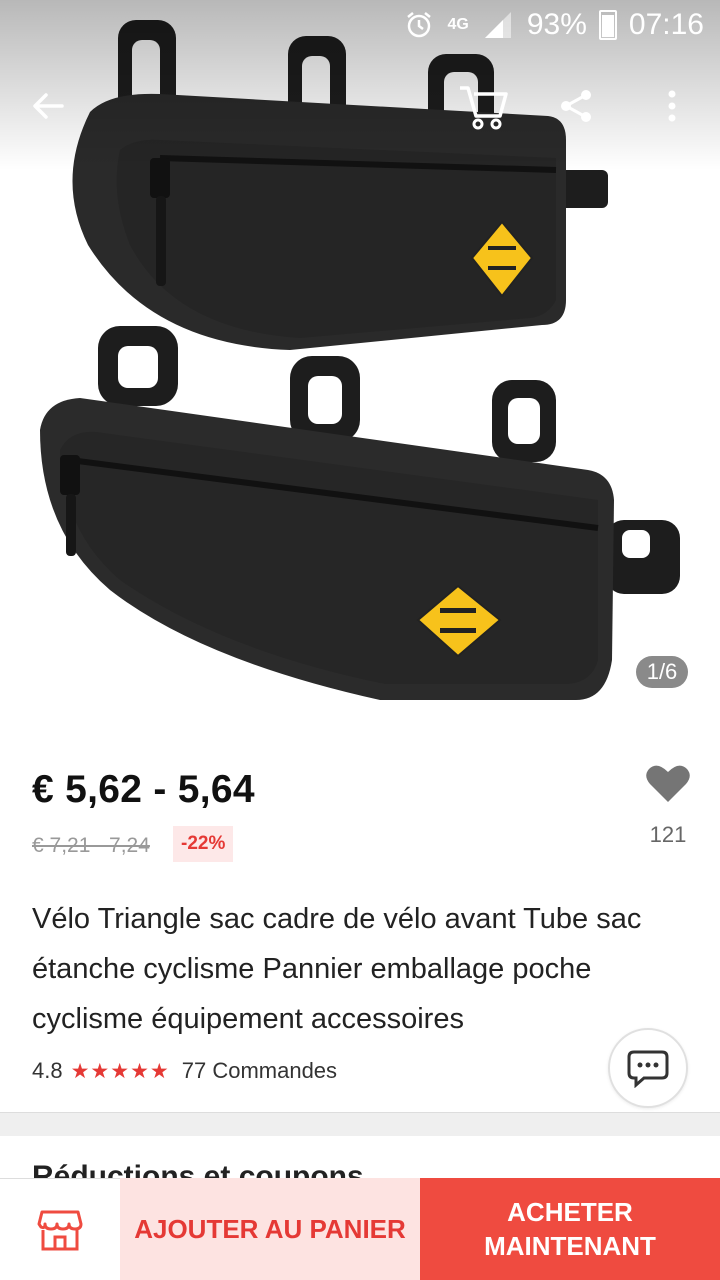 The height and width of the screenshot is (1280, 720). I want to click on back-button, so click(48, 106).